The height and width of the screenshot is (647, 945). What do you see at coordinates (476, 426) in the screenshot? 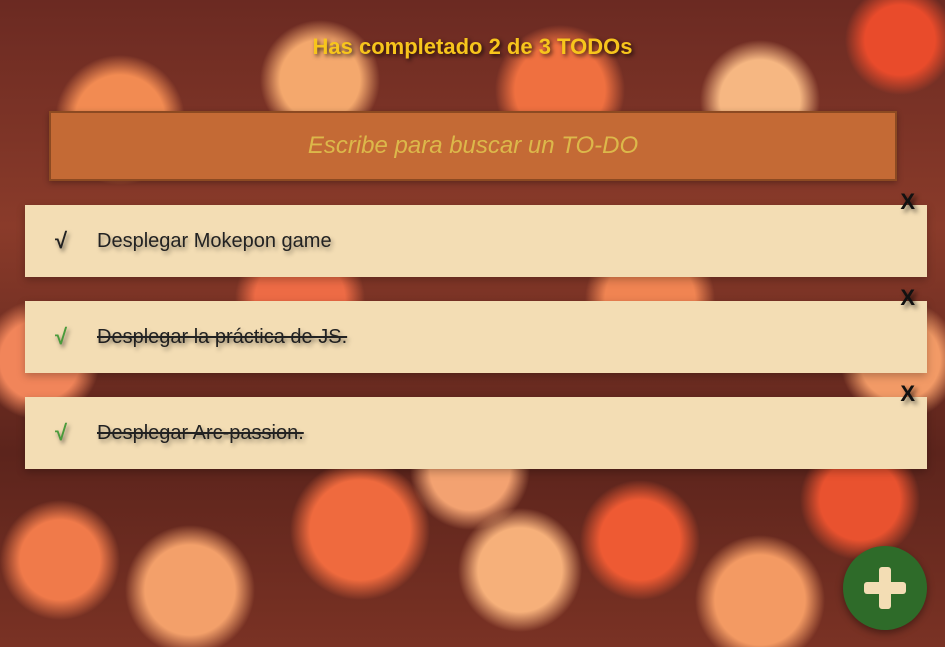
I see `todo-item: √ Desplegar Arc-passion. X` at bounding box center [476, 426].